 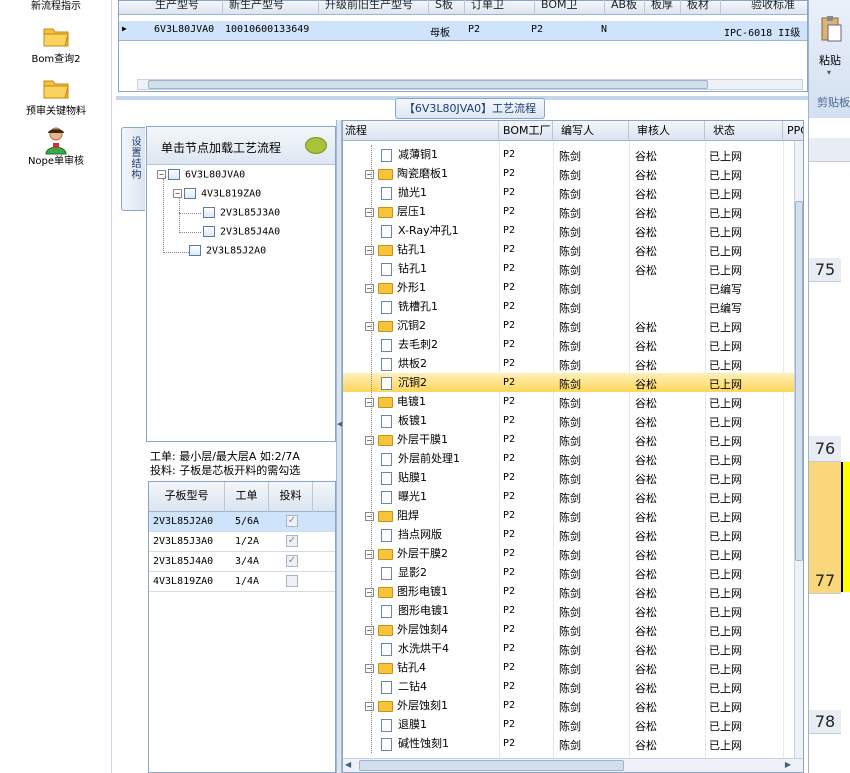 What do you see at coordinates (242, 582) in the screenshot?
I see `table-row: 4V3L819ZA0 1/4A` at bounding box center [242, 582].